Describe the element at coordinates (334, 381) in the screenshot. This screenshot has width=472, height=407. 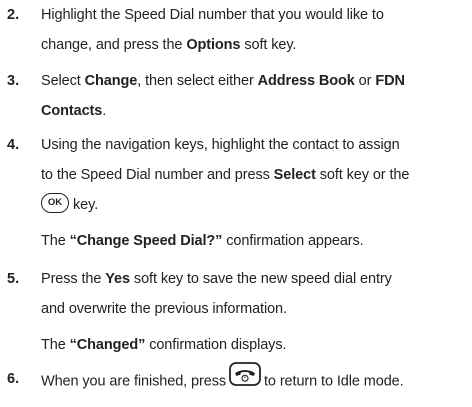
I see `step-text-line: to return to Idle mode.` at that location.